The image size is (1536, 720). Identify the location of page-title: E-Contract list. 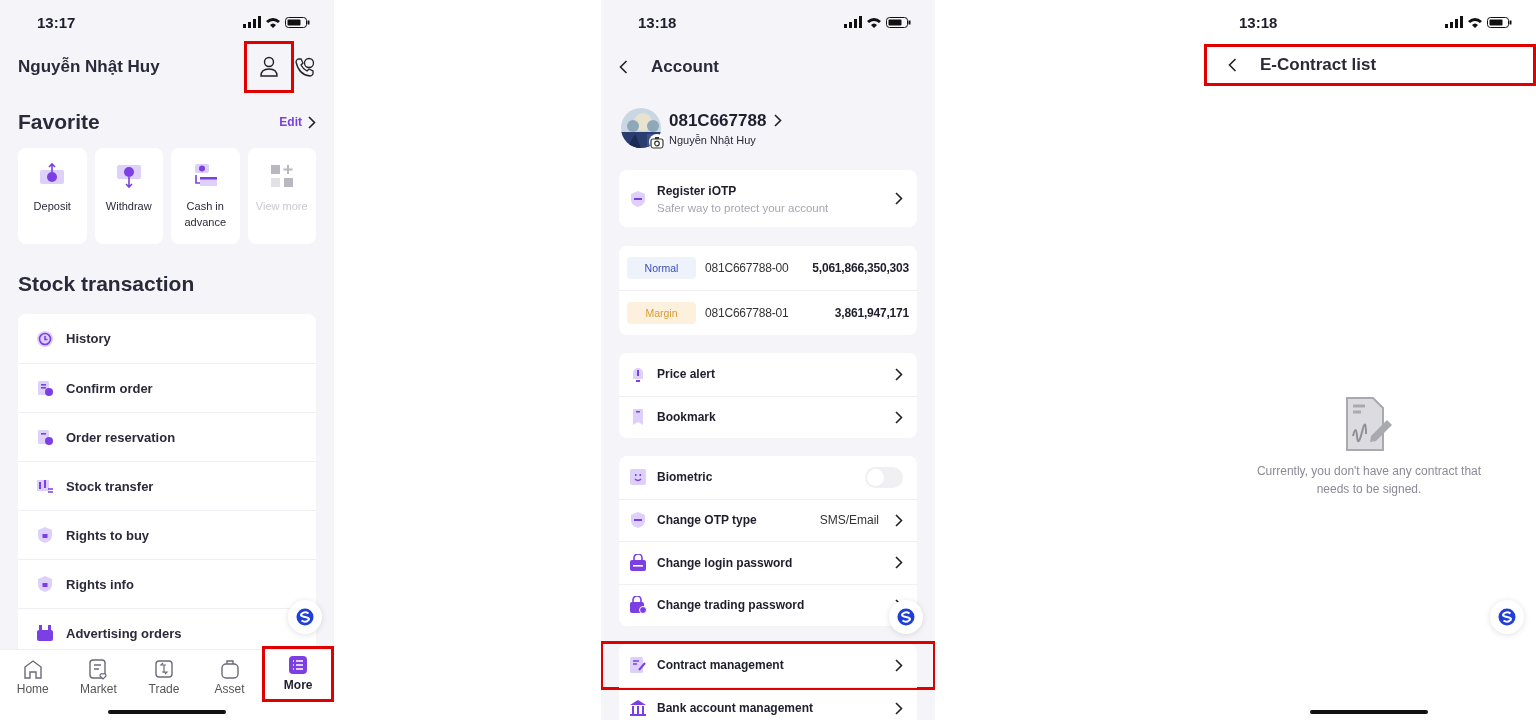
(1318, 65).